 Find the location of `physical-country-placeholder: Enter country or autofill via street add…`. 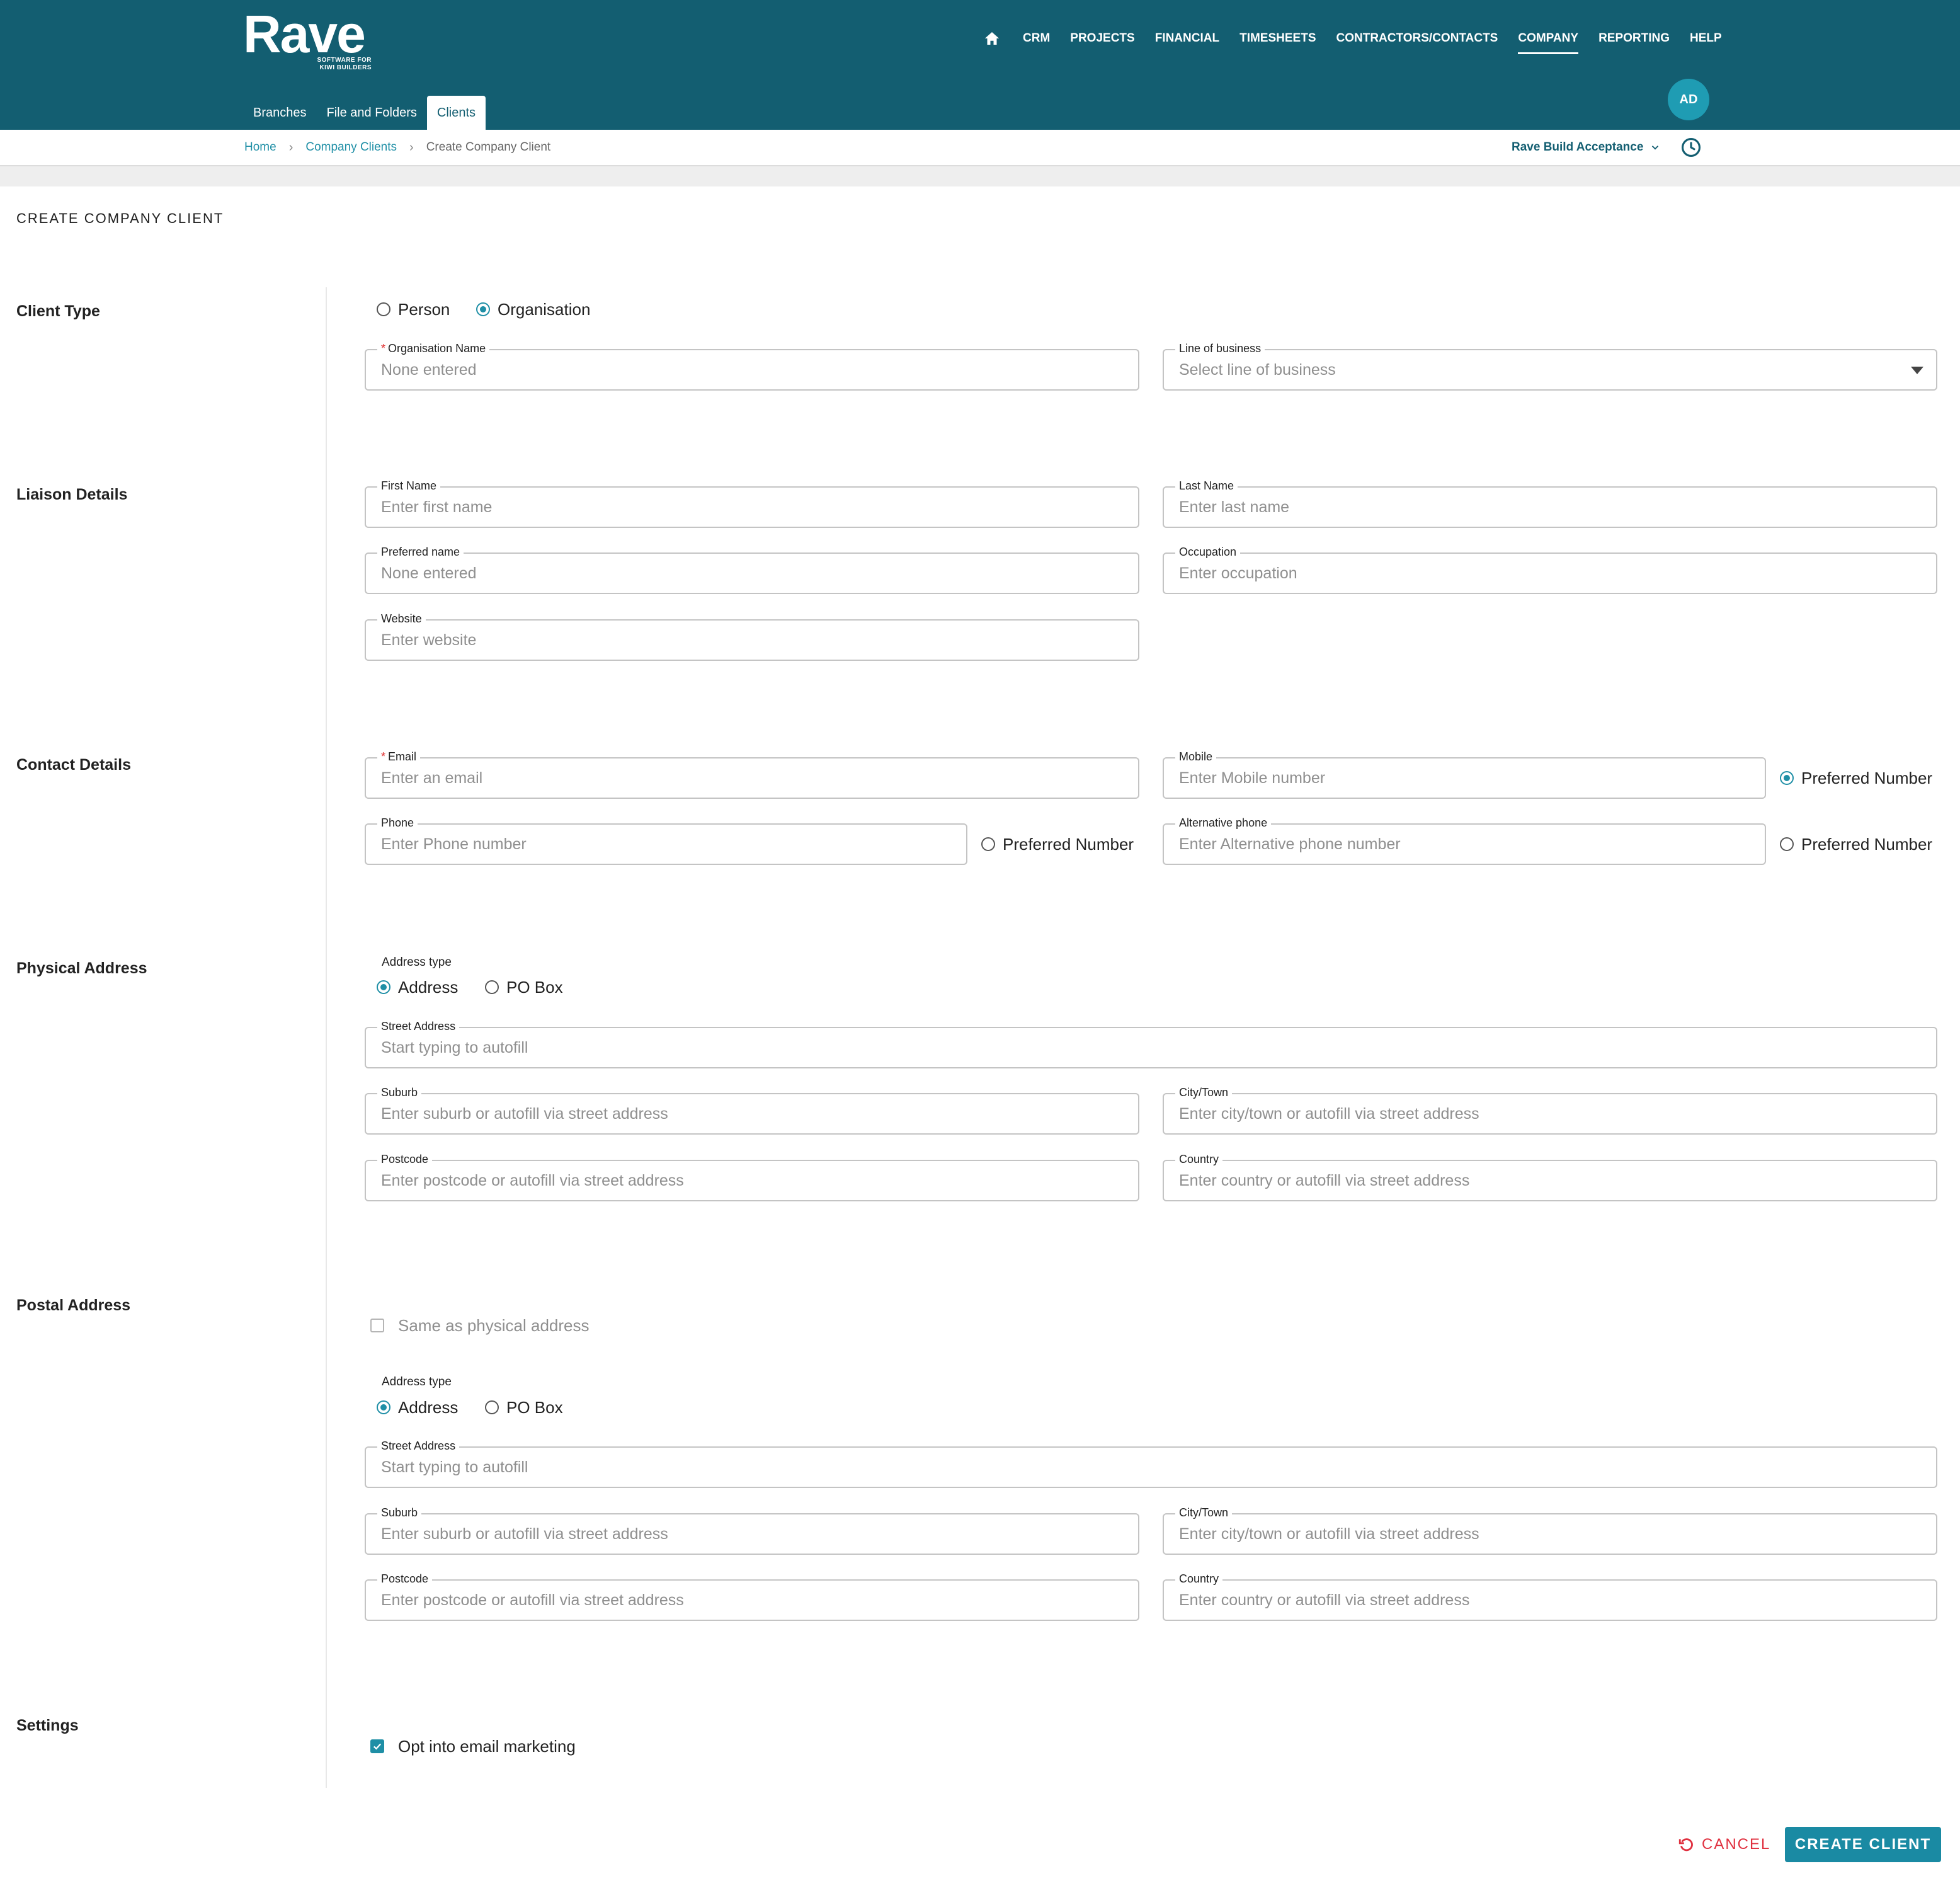

physical-country-placeholder: Enter country or autofill via street add… is located at coordinates (1324, 1180).